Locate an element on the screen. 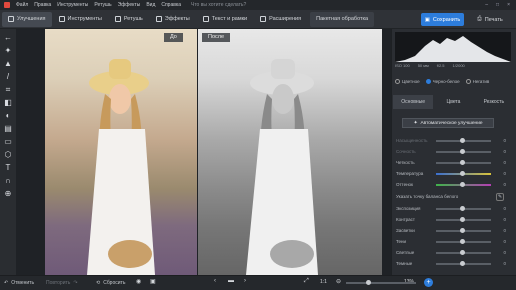  slider-blacks: Темные 0 is located at coordinates (452, 263).